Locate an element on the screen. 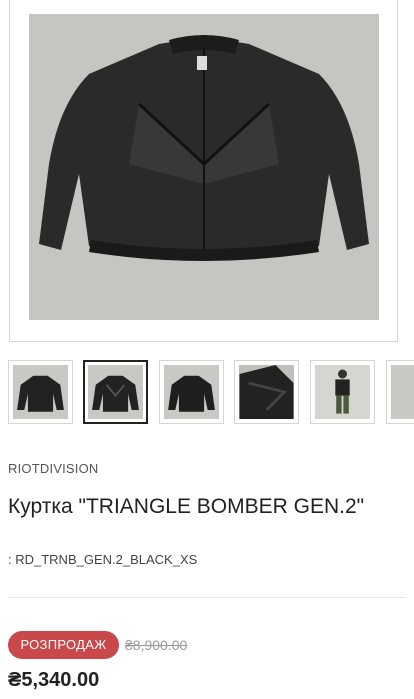 This screenshot has height=699, width=414. old-price: ₴8,900.00 is located at coordinates (156, 645).